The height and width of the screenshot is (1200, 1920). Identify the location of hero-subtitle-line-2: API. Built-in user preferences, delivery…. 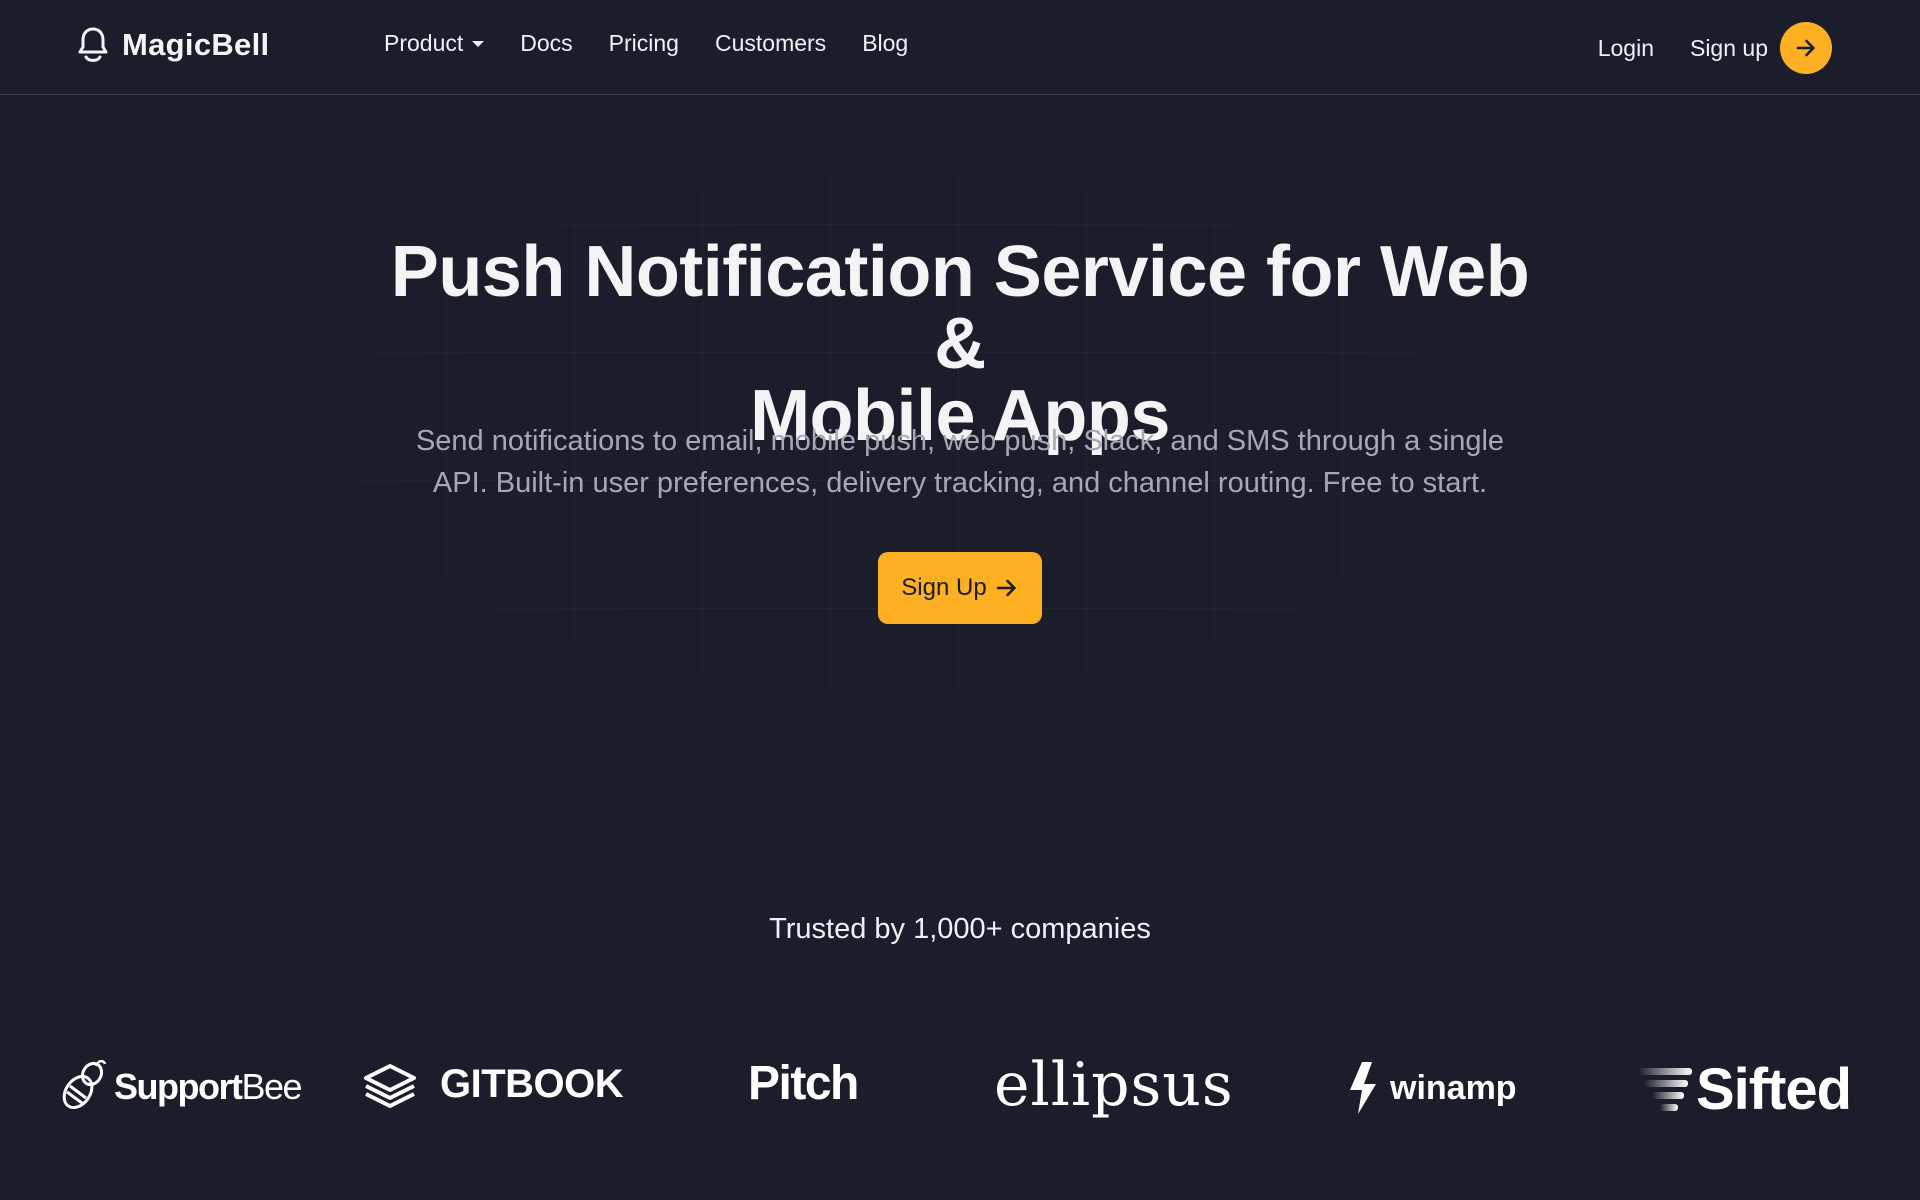
(960, 483).